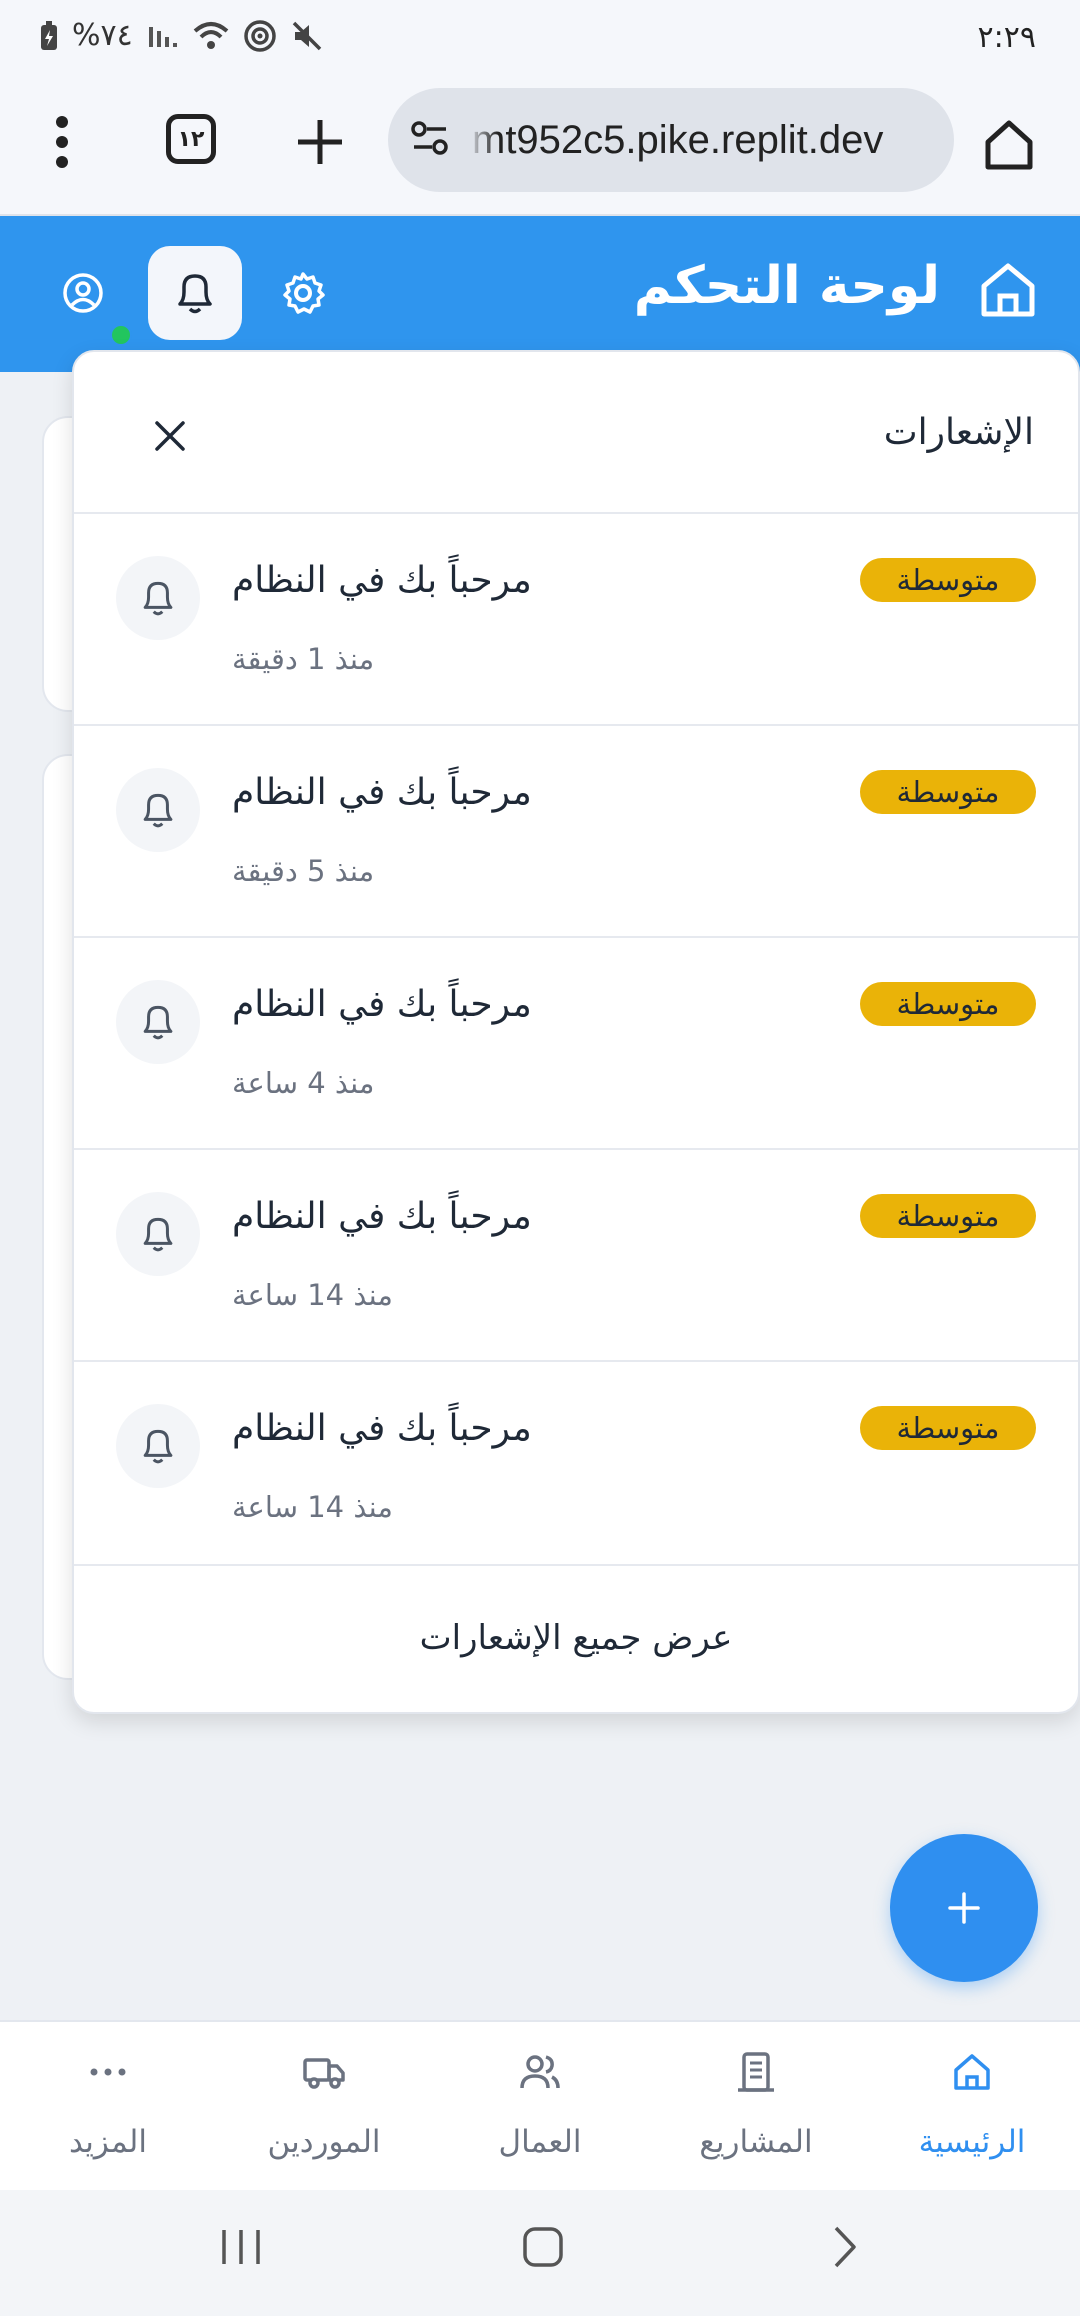 This screenshot has width=1080, height=2316. What do you see at coordinates (324, 2142) in the screenshot?
I see `nav-label: الموردين` at bounding box center [324, 2142].